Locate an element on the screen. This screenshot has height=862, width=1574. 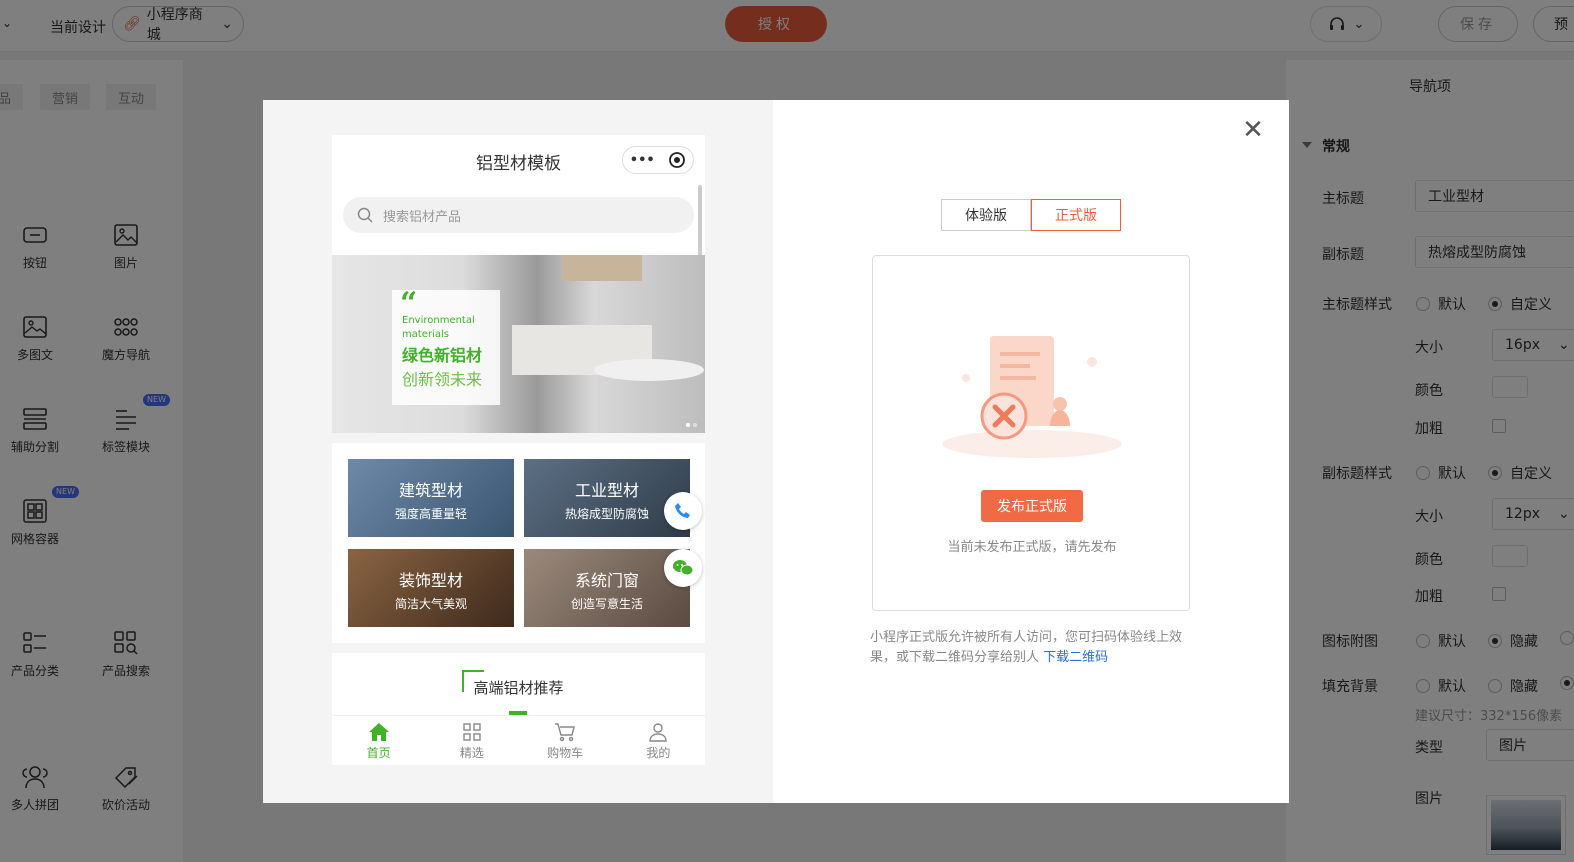
user-icon is located at coordinates (658, 732).